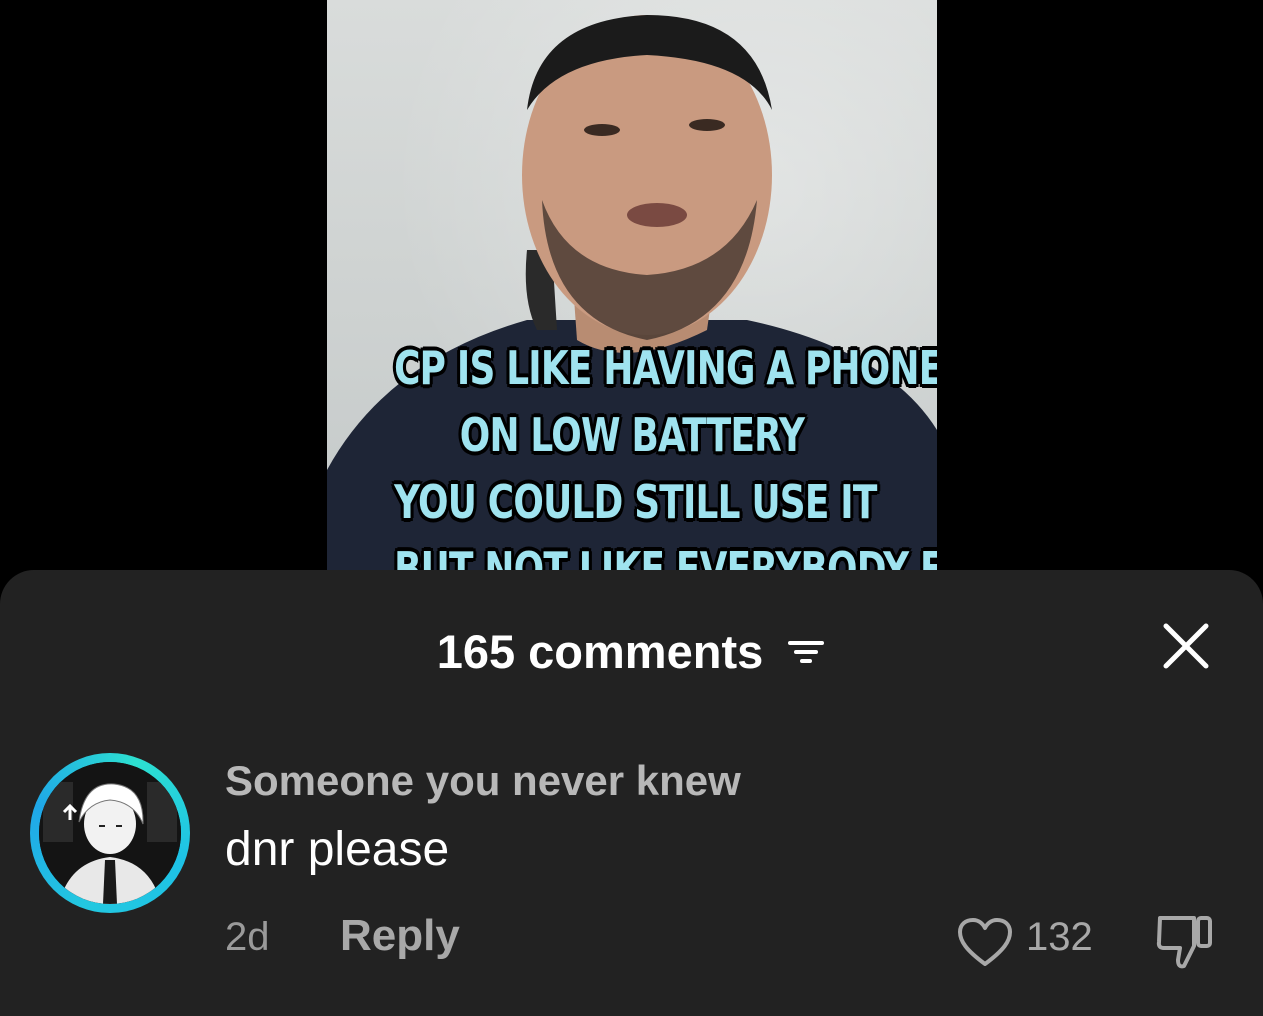 The height and width of the screenshot is (1016, 1263). I want to click on anime-character-icon, so click(110, 833).